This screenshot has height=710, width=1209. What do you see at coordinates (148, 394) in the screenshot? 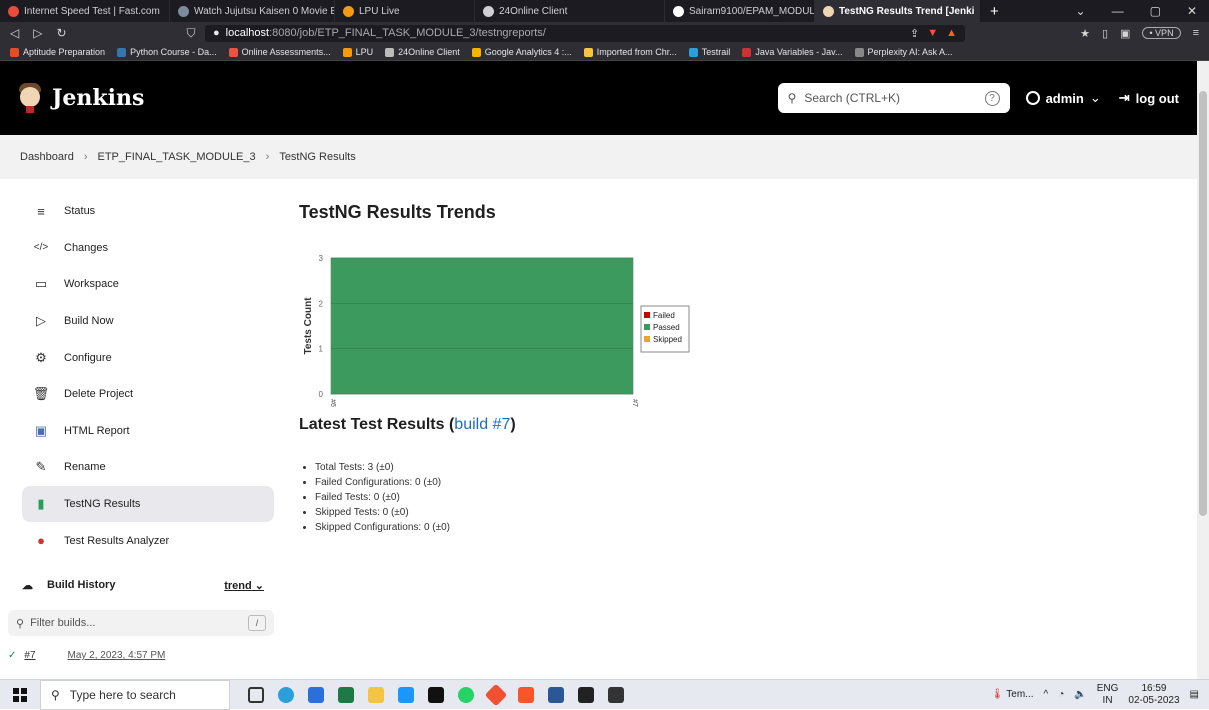
I see `sidebar-item-delete-project: 🗑 Delete Project` at bounding box center [148, 394].